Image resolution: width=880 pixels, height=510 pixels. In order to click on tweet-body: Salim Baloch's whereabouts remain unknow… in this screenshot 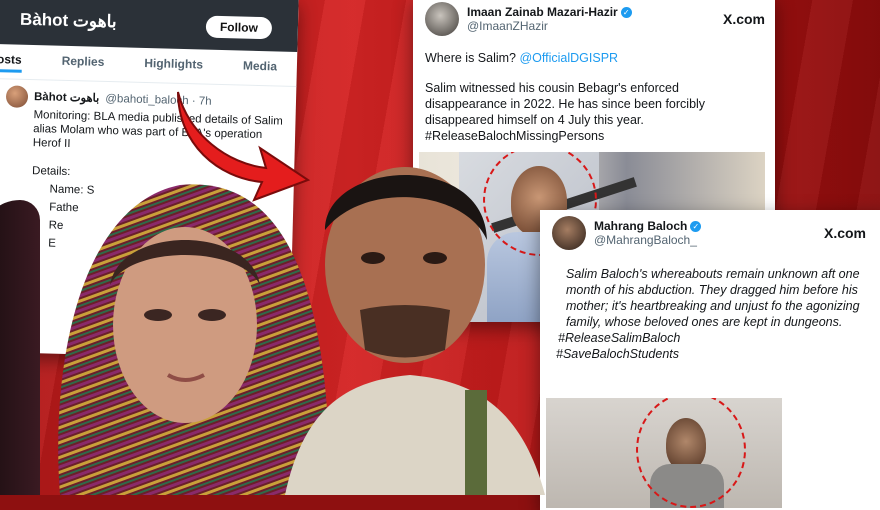, I will do `click(713, 298)`.